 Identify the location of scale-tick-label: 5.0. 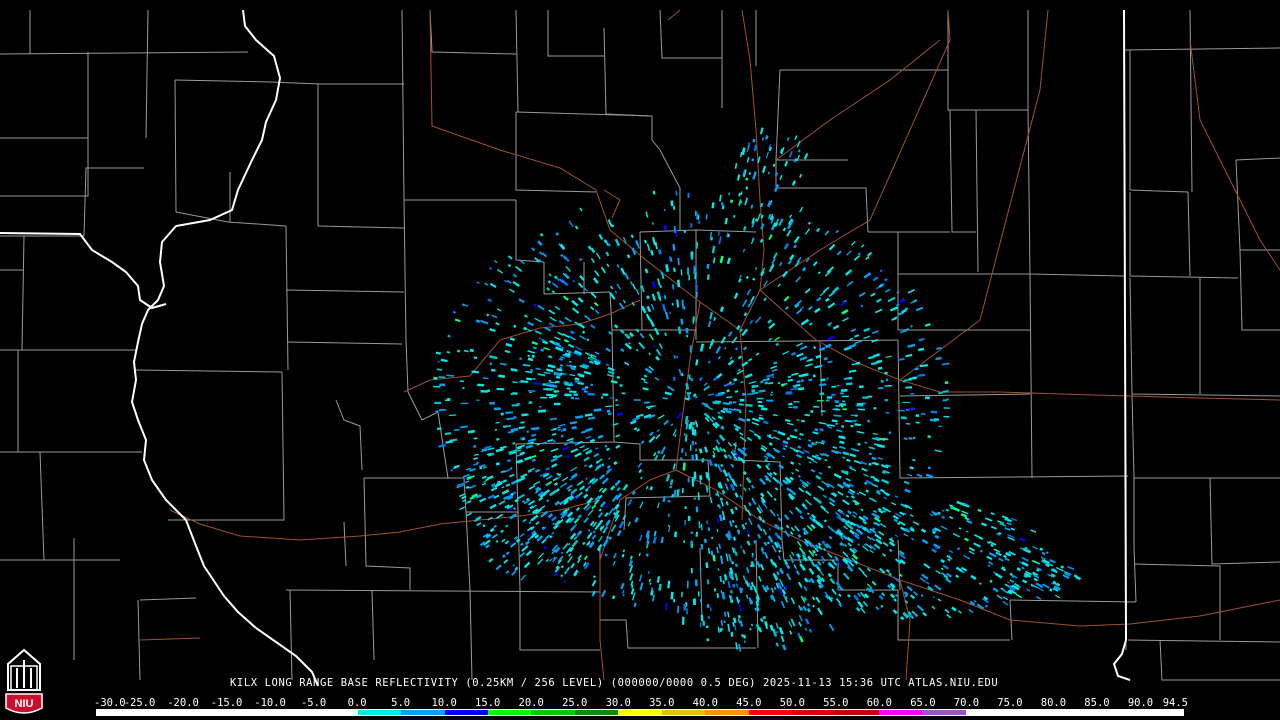
(401, 703).